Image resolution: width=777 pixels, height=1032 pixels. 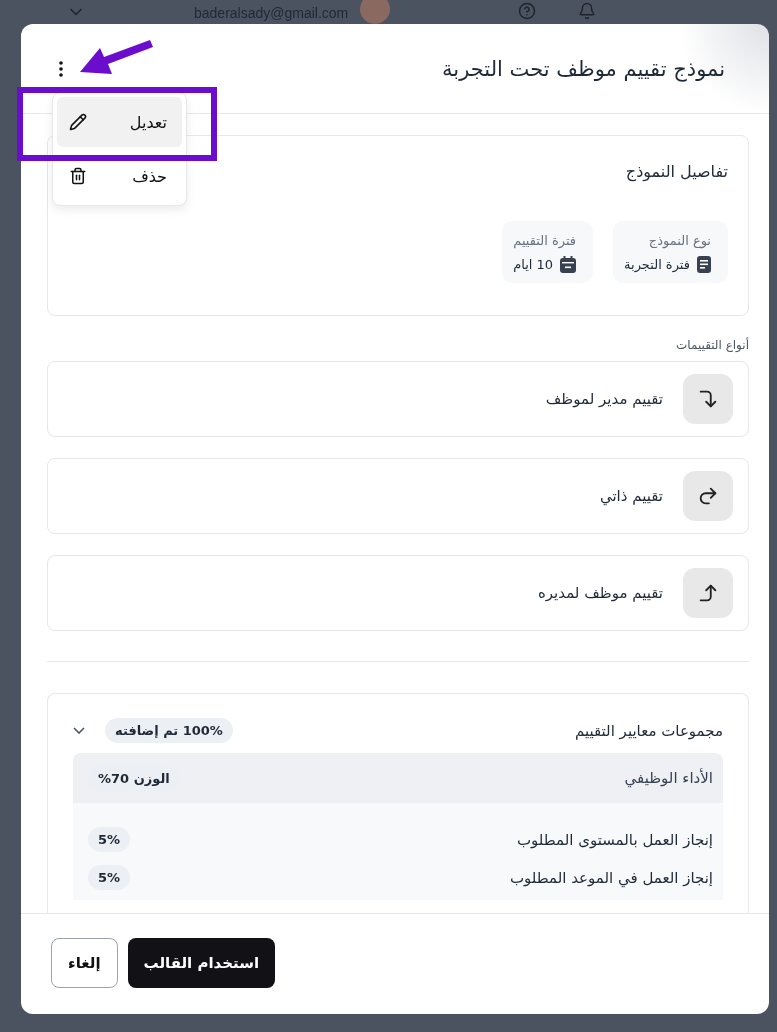 I want to click on field-value: فترة التجربة, so click(x=657, y=264).